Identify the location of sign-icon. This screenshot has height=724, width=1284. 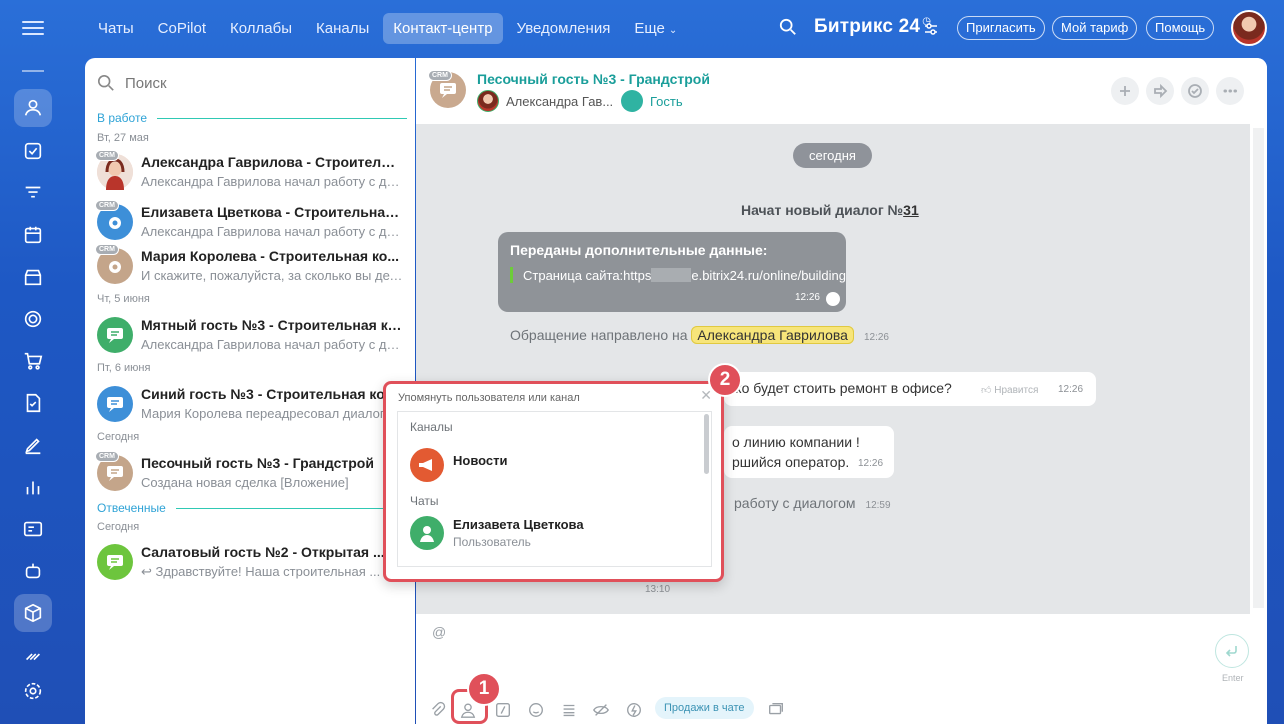
(33, 403).